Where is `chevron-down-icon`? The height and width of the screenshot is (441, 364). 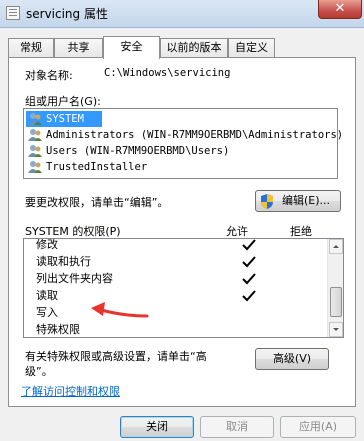
chevron-down-icon is located at coordinates (336, 329).